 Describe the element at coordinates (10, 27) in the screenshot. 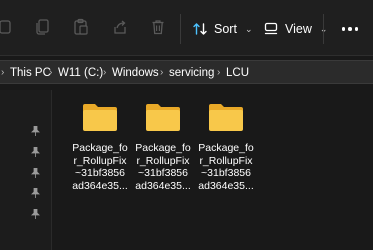

I see `cut-icon` at that location.